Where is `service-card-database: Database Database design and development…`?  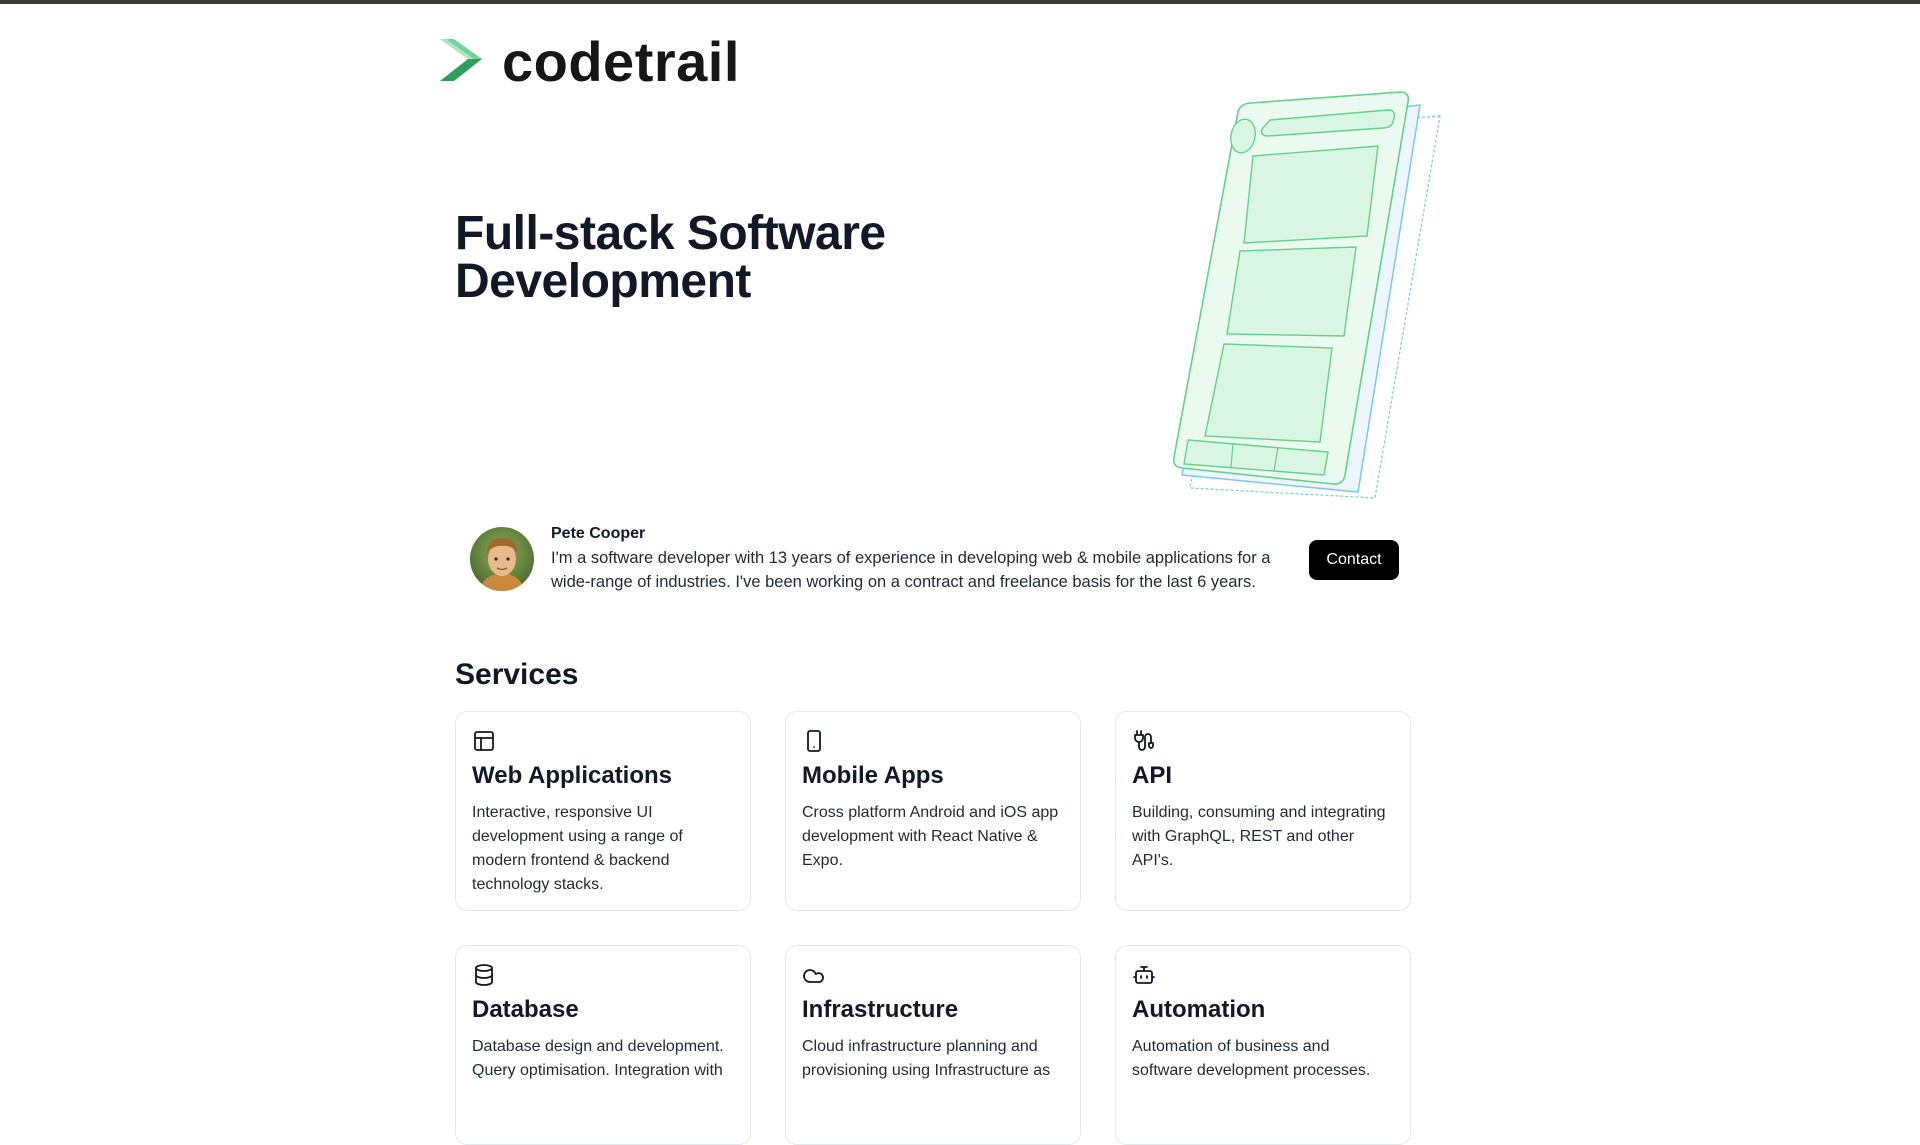 service-card-database: Database Database design and development… is located at coordinates (603, 1045).